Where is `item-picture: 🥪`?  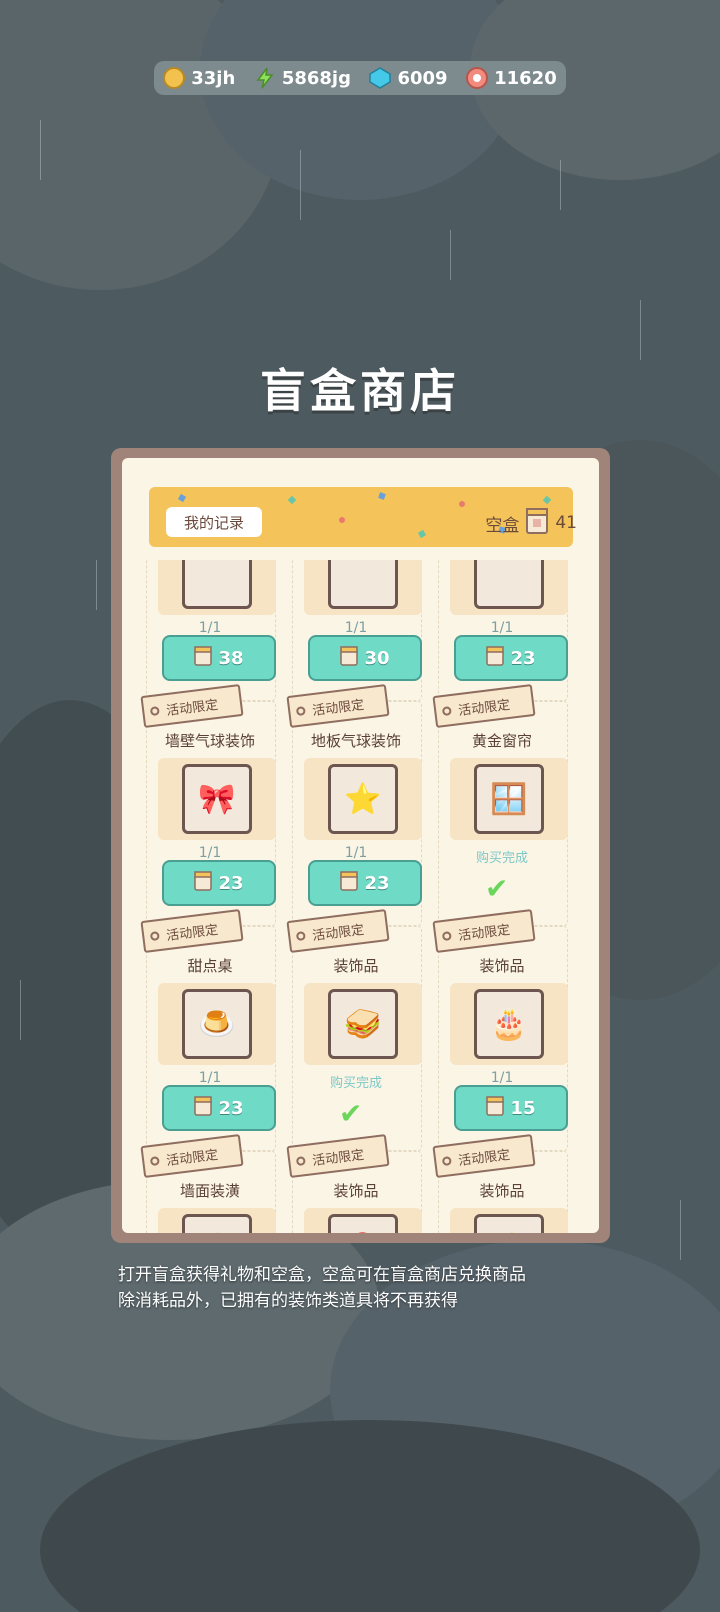 item-picture: 🥪 is located at coordinates (363, 1024).